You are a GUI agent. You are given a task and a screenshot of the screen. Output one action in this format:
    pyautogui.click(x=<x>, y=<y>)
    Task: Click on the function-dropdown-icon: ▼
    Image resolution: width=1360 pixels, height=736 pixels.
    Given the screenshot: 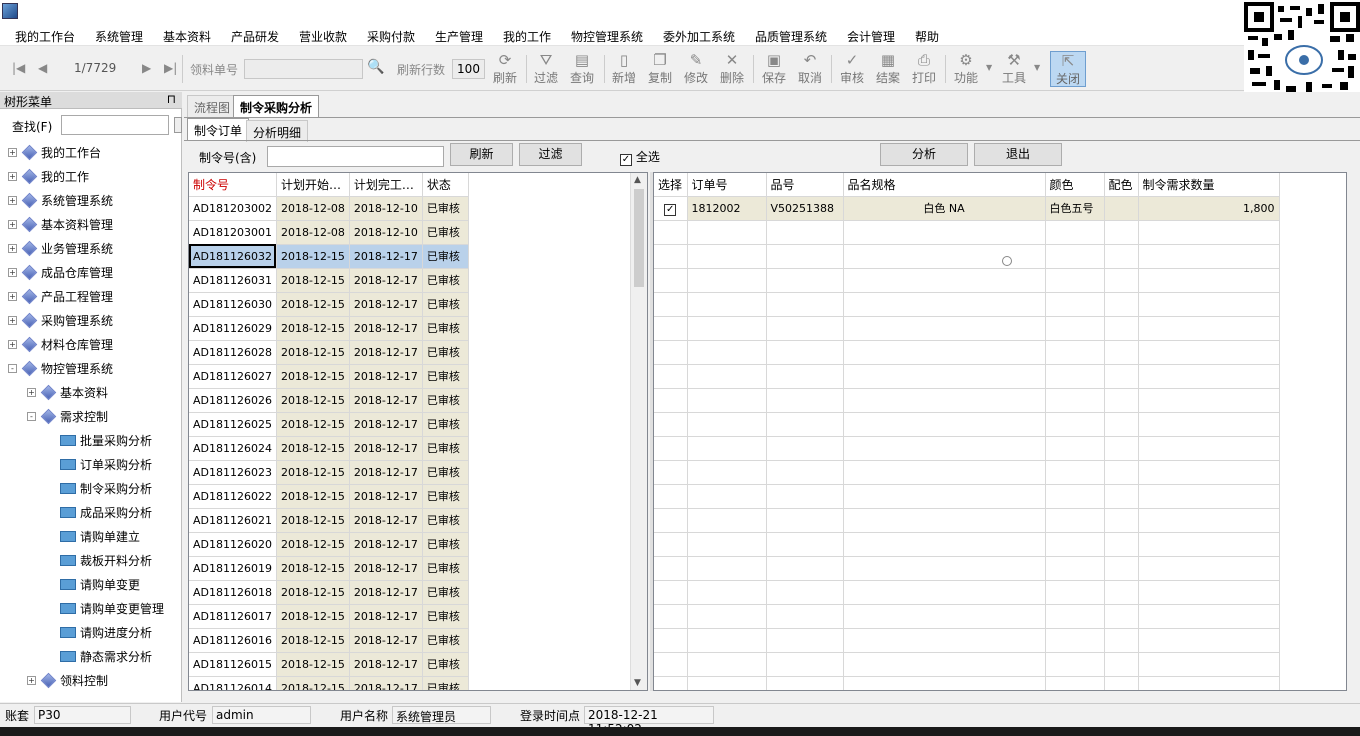 What is the action you would take?
    pyautogui.click(x=989, y=67)
    